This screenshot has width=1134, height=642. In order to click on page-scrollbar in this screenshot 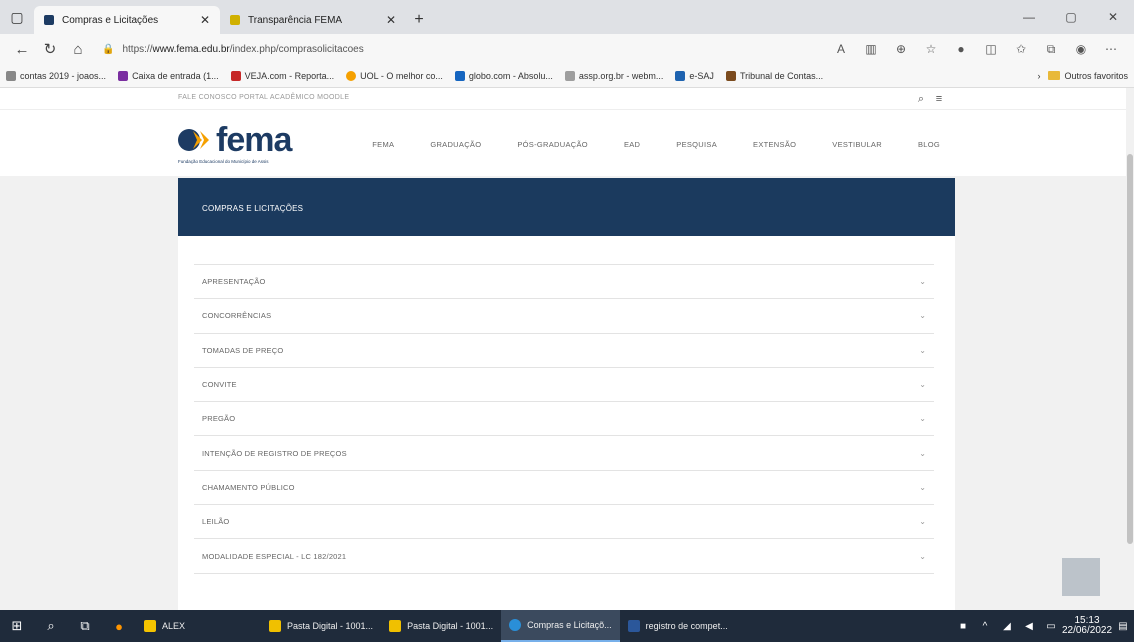, I will do `click(1130, 349)`.